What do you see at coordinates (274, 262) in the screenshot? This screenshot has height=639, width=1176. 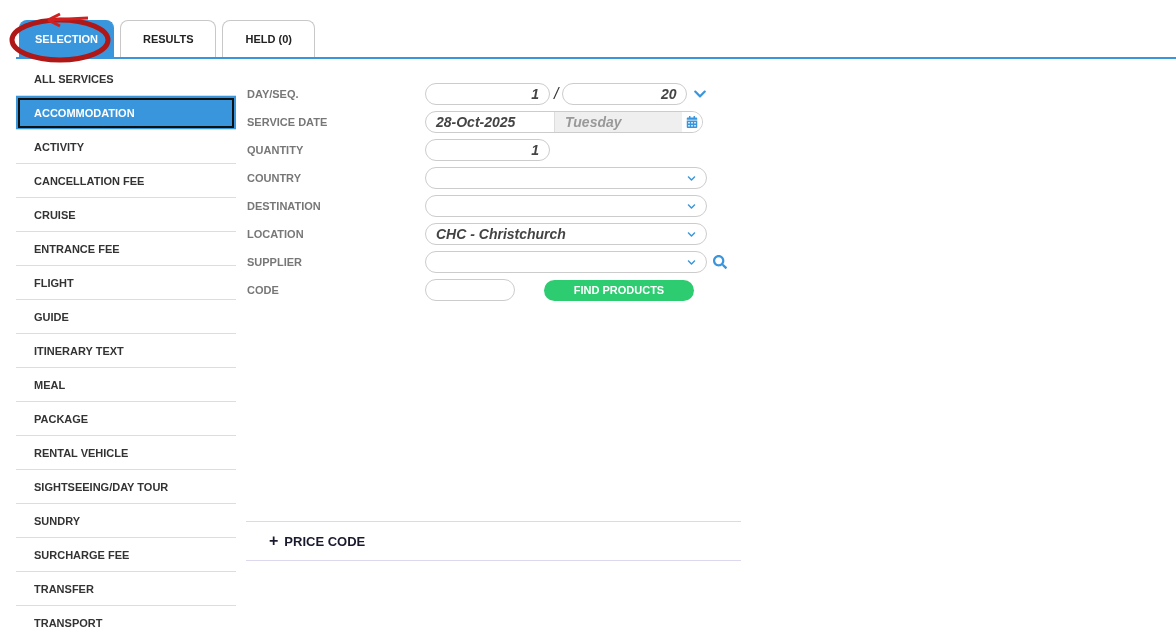 I see `field-label: SUPPLIER` at bounding box center [274, 262].